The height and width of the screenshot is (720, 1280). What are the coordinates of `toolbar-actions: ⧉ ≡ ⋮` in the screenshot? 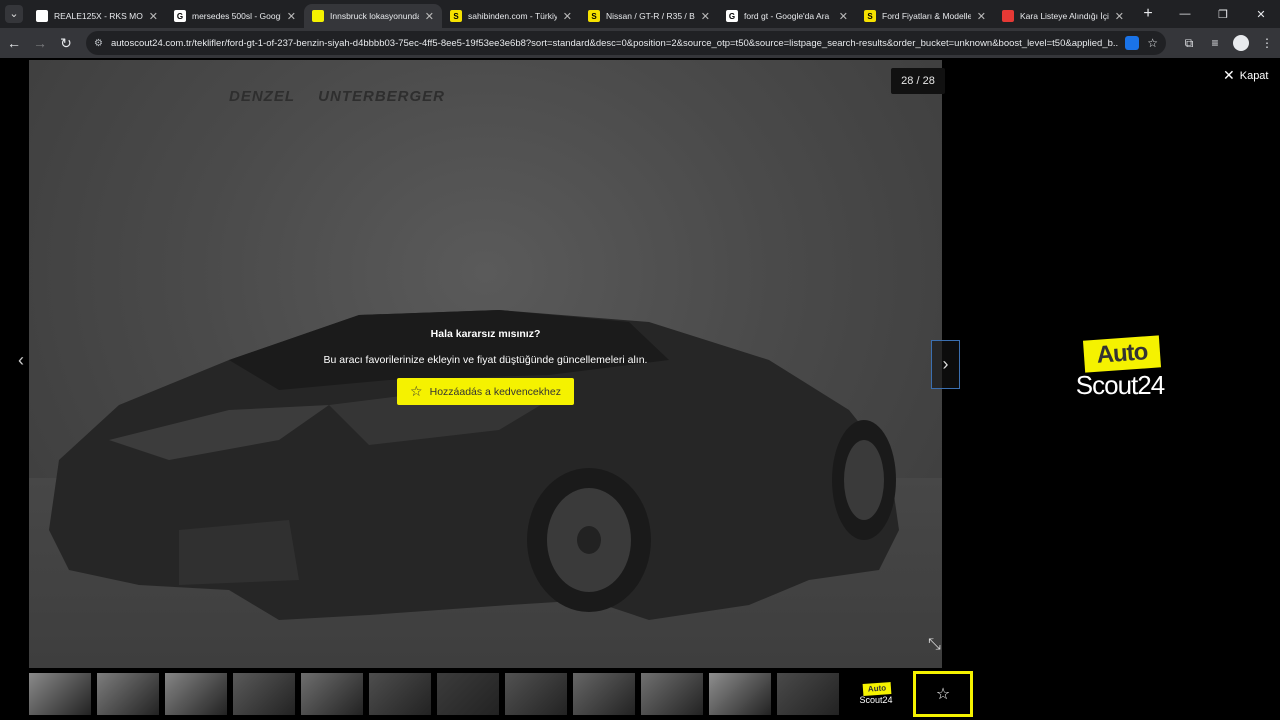 It's located at (1228, 43).